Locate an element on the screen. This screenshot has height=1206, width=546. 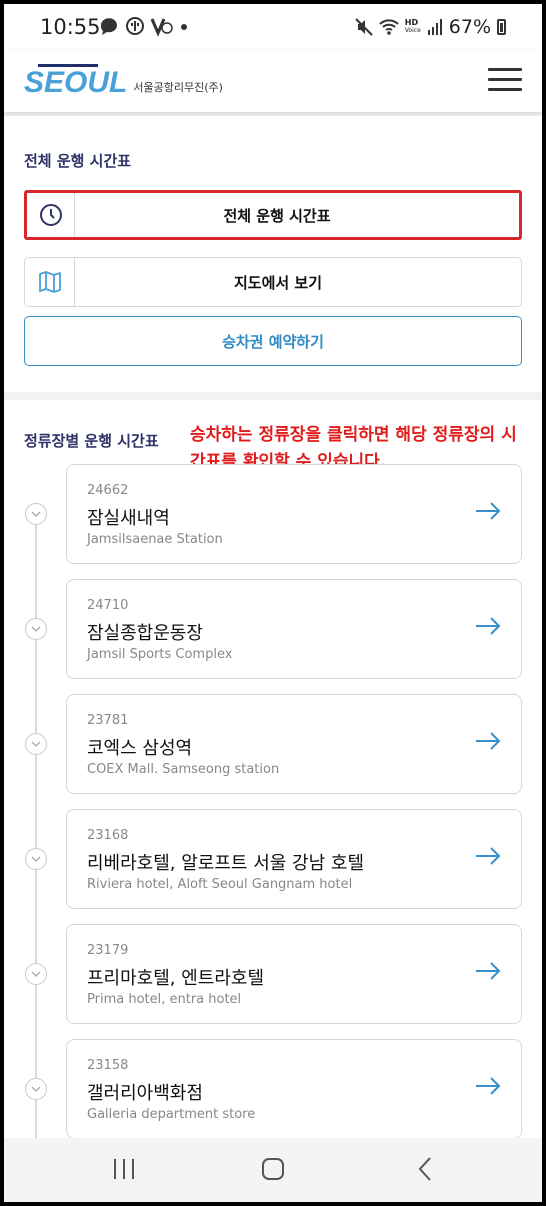
stop-code: 24710 is located at coordinates (108, 605).